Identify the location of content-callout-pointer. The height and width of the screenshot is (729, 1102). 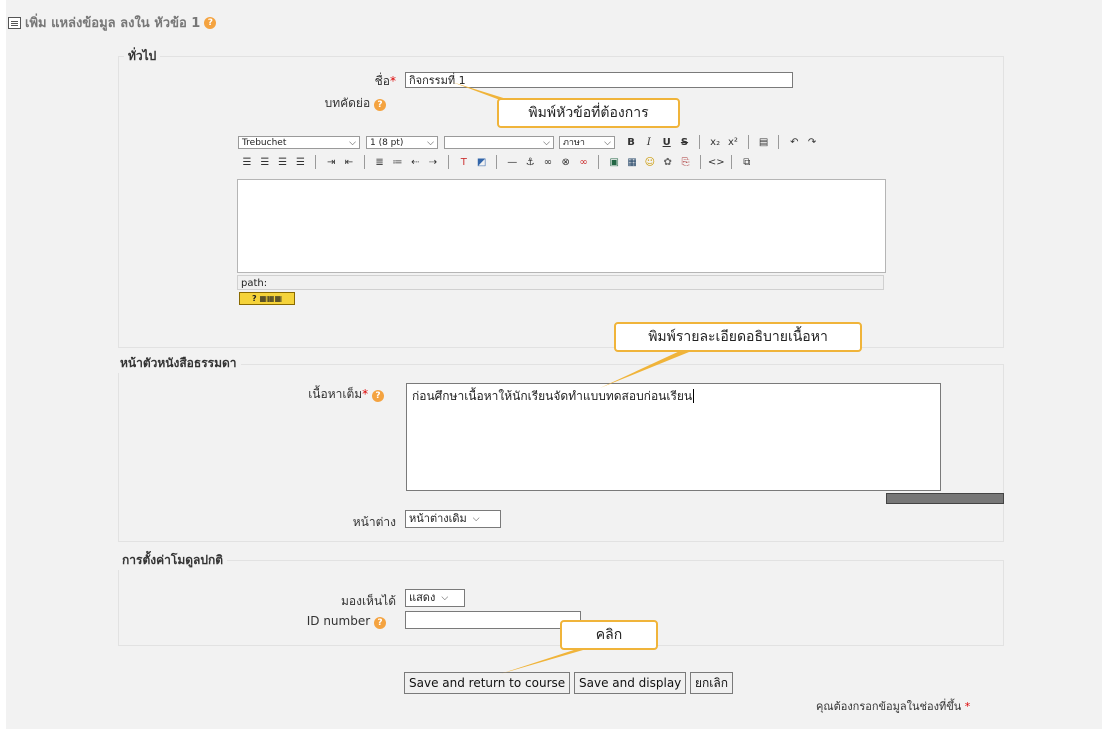
(647, 369).